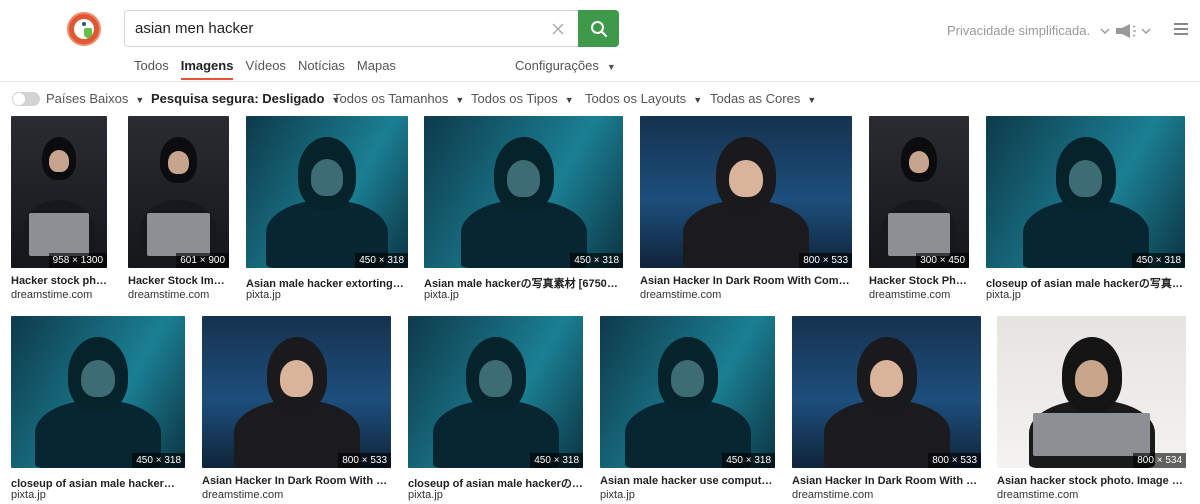 The image size is (1200, 504). I want to click on image-dimensions: 958 × 1300, so click(77, 260).